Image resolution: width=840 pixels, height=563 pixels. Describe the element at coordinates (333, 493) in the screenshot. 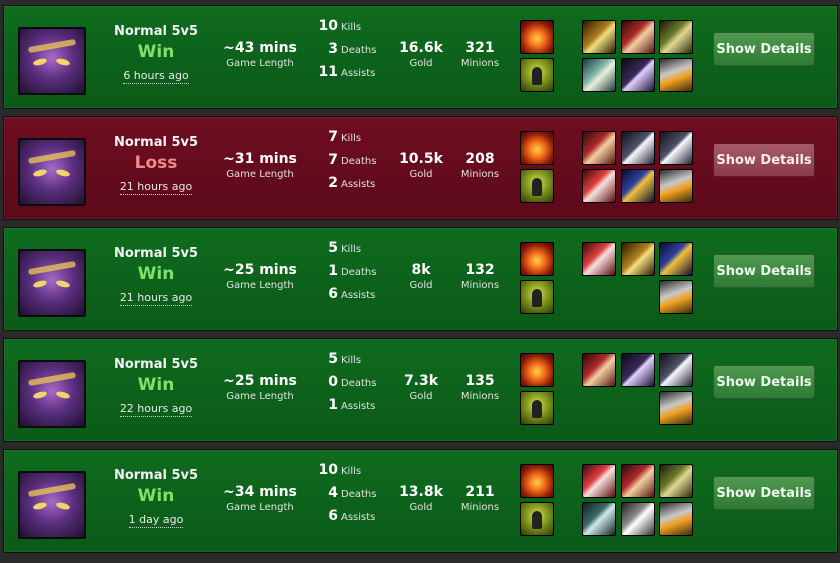

I see `deaths-value: 4` at that location.